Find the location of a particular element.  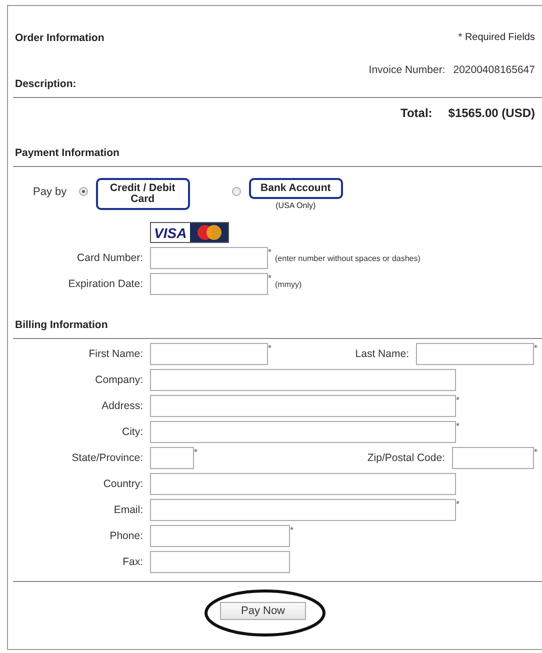

pay-now-button: Pay Now is located at coordinates (263, 611).